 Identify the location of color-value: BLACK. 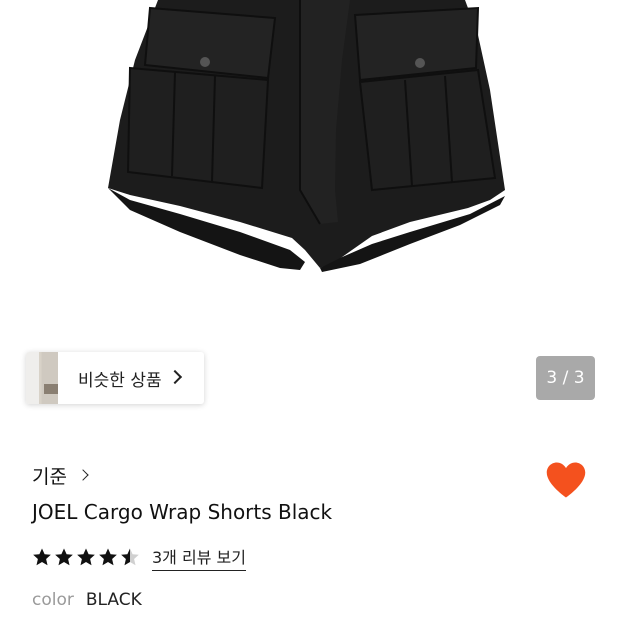
(113, 600).